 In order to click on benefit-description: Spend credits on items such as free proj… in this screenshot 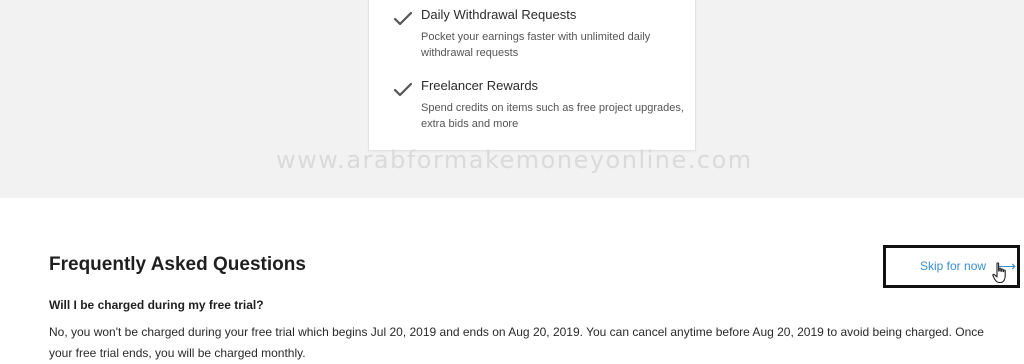, I will do `click(552, 116)`.